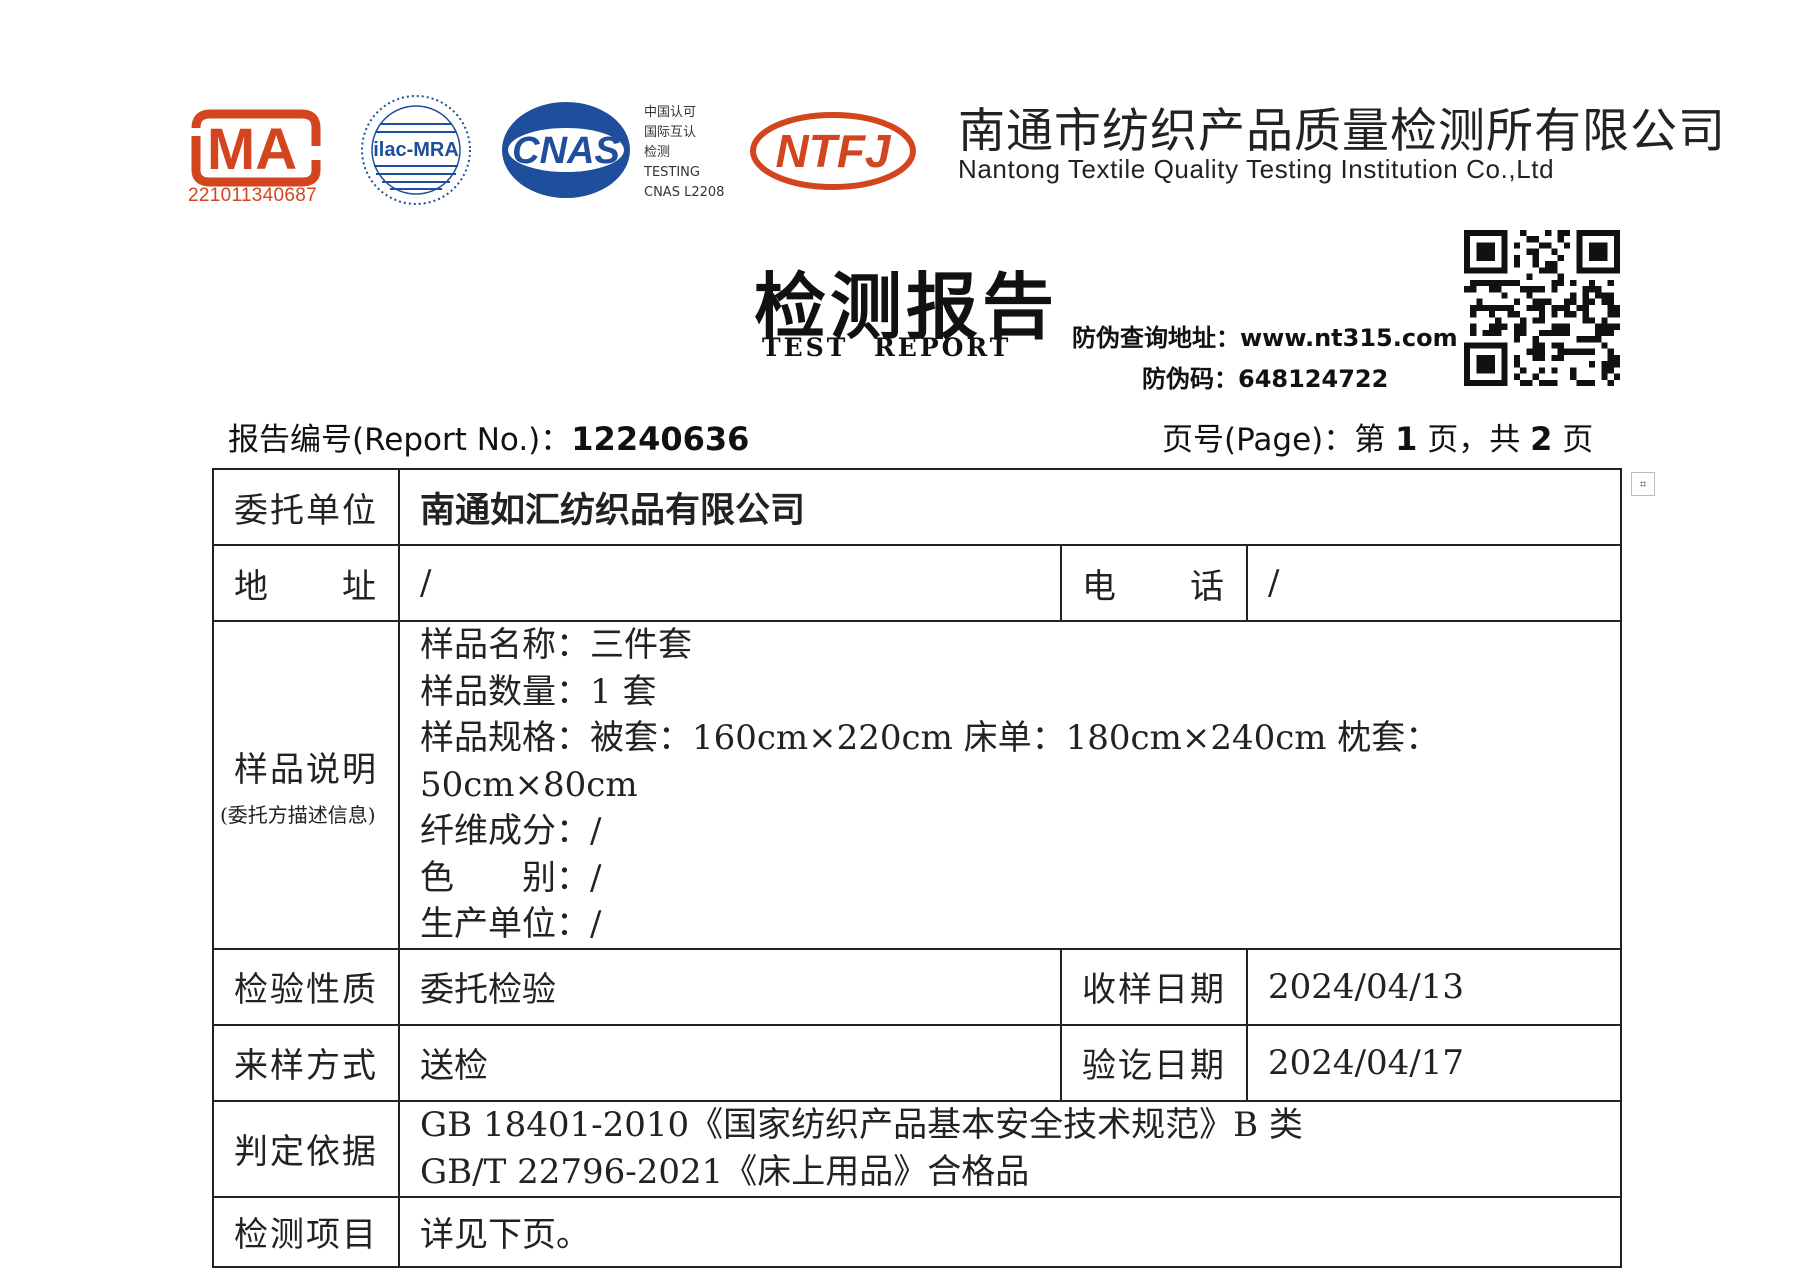 The image size is (1795, 1268). I want to click on phone-label-a: 电, so click(1100, 586).